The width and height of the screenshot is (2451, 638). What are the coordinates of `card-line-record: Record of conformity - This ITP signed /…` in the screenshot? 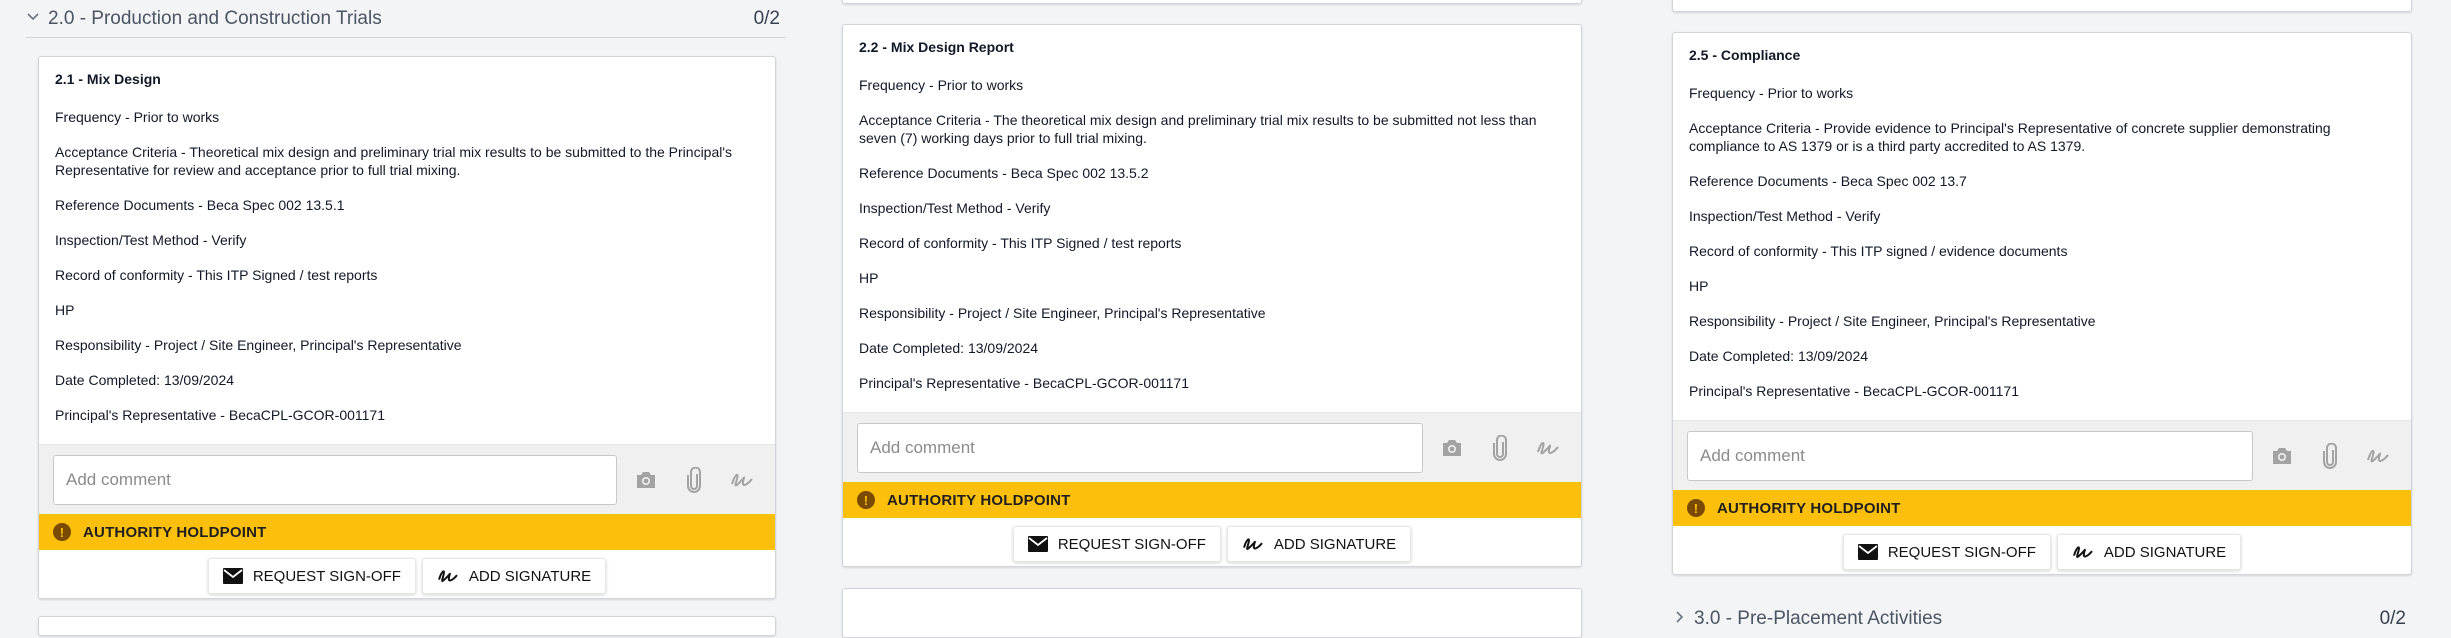 It's located at (1878, 251).